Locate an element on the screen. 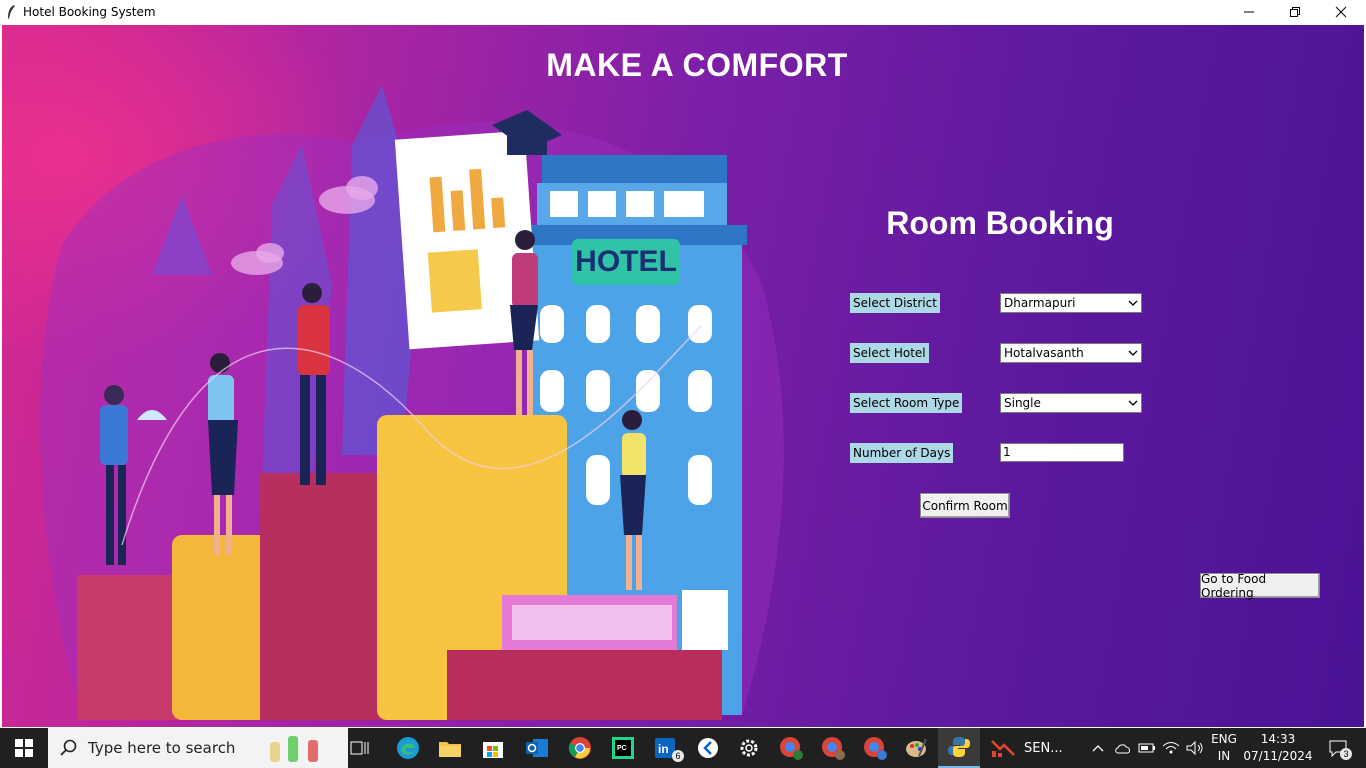 The image size is (1366, 768). hotel-label: Select Hotel is located at coordinates (889, 353).